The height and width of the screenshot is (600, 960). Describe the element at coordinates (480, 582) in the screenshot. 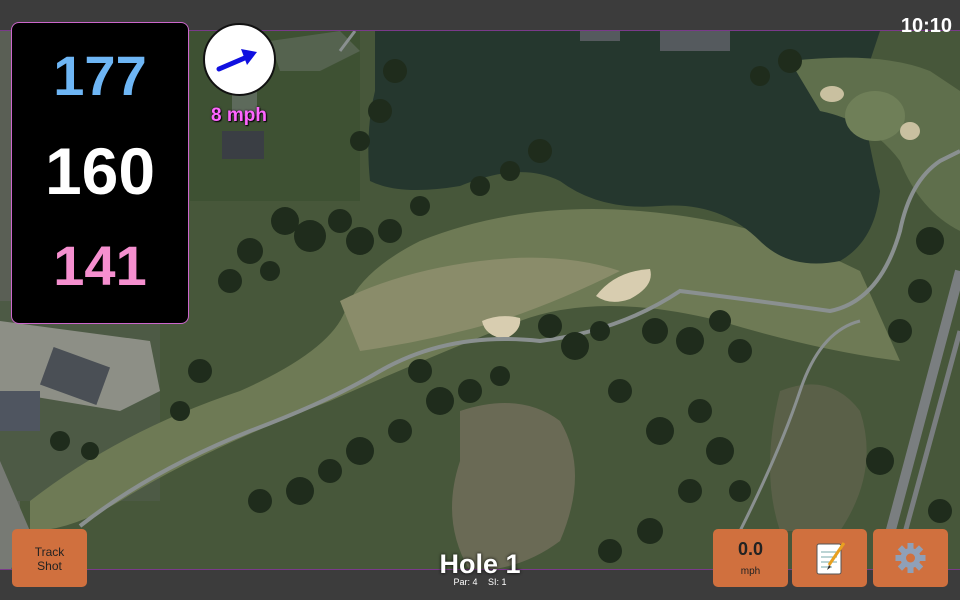

I see `hole-info: Par: 4 SI: 1` at that location.